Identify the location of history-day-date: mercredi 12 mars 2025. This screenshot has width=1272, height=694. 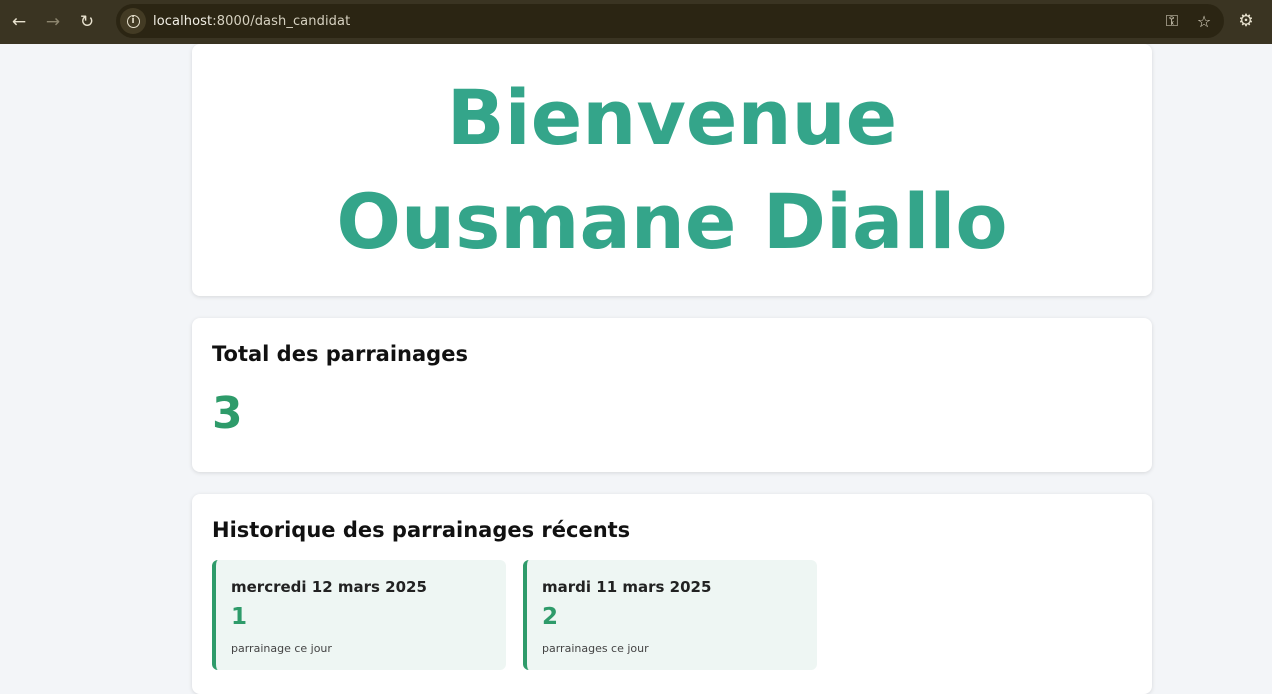
(329, 587).